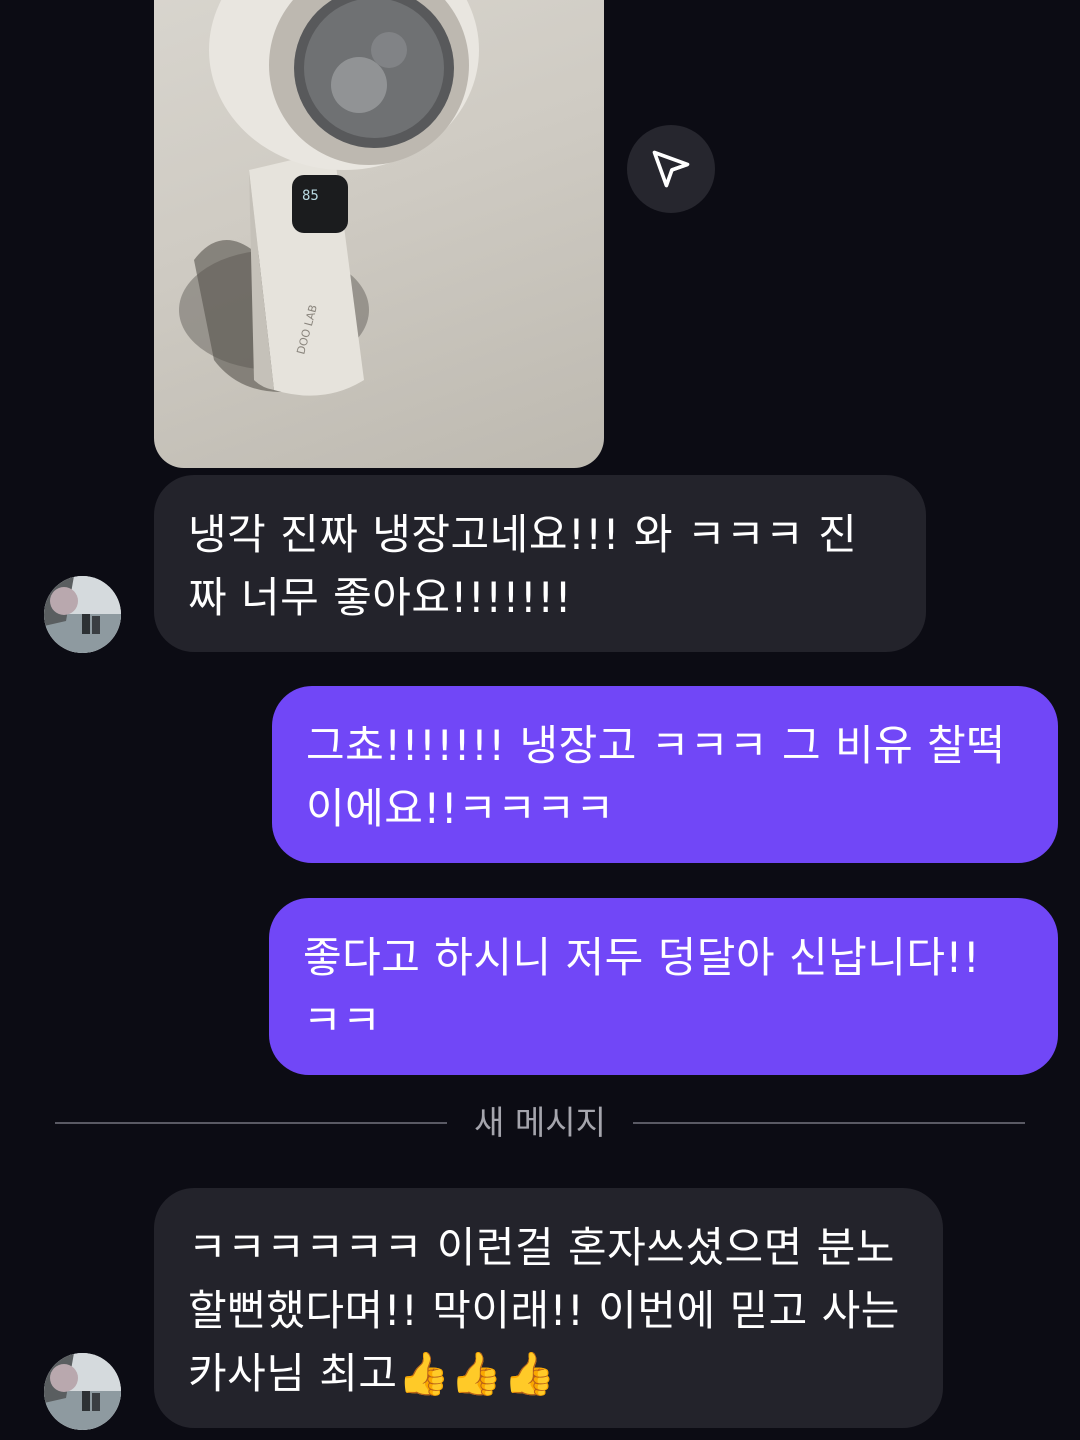  I want to click on message-image: 85 DOO LAB, so click(379, 234).